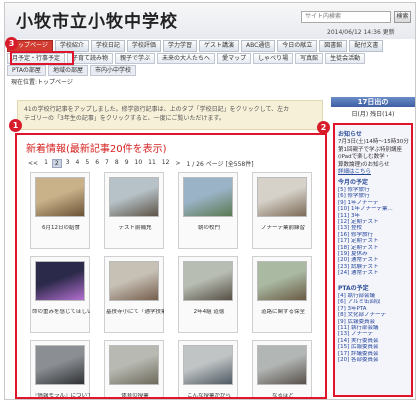 This screenshot has height=403, width=420. I want to click on nav-tab-docs: 配付文書, so click(366, 46).